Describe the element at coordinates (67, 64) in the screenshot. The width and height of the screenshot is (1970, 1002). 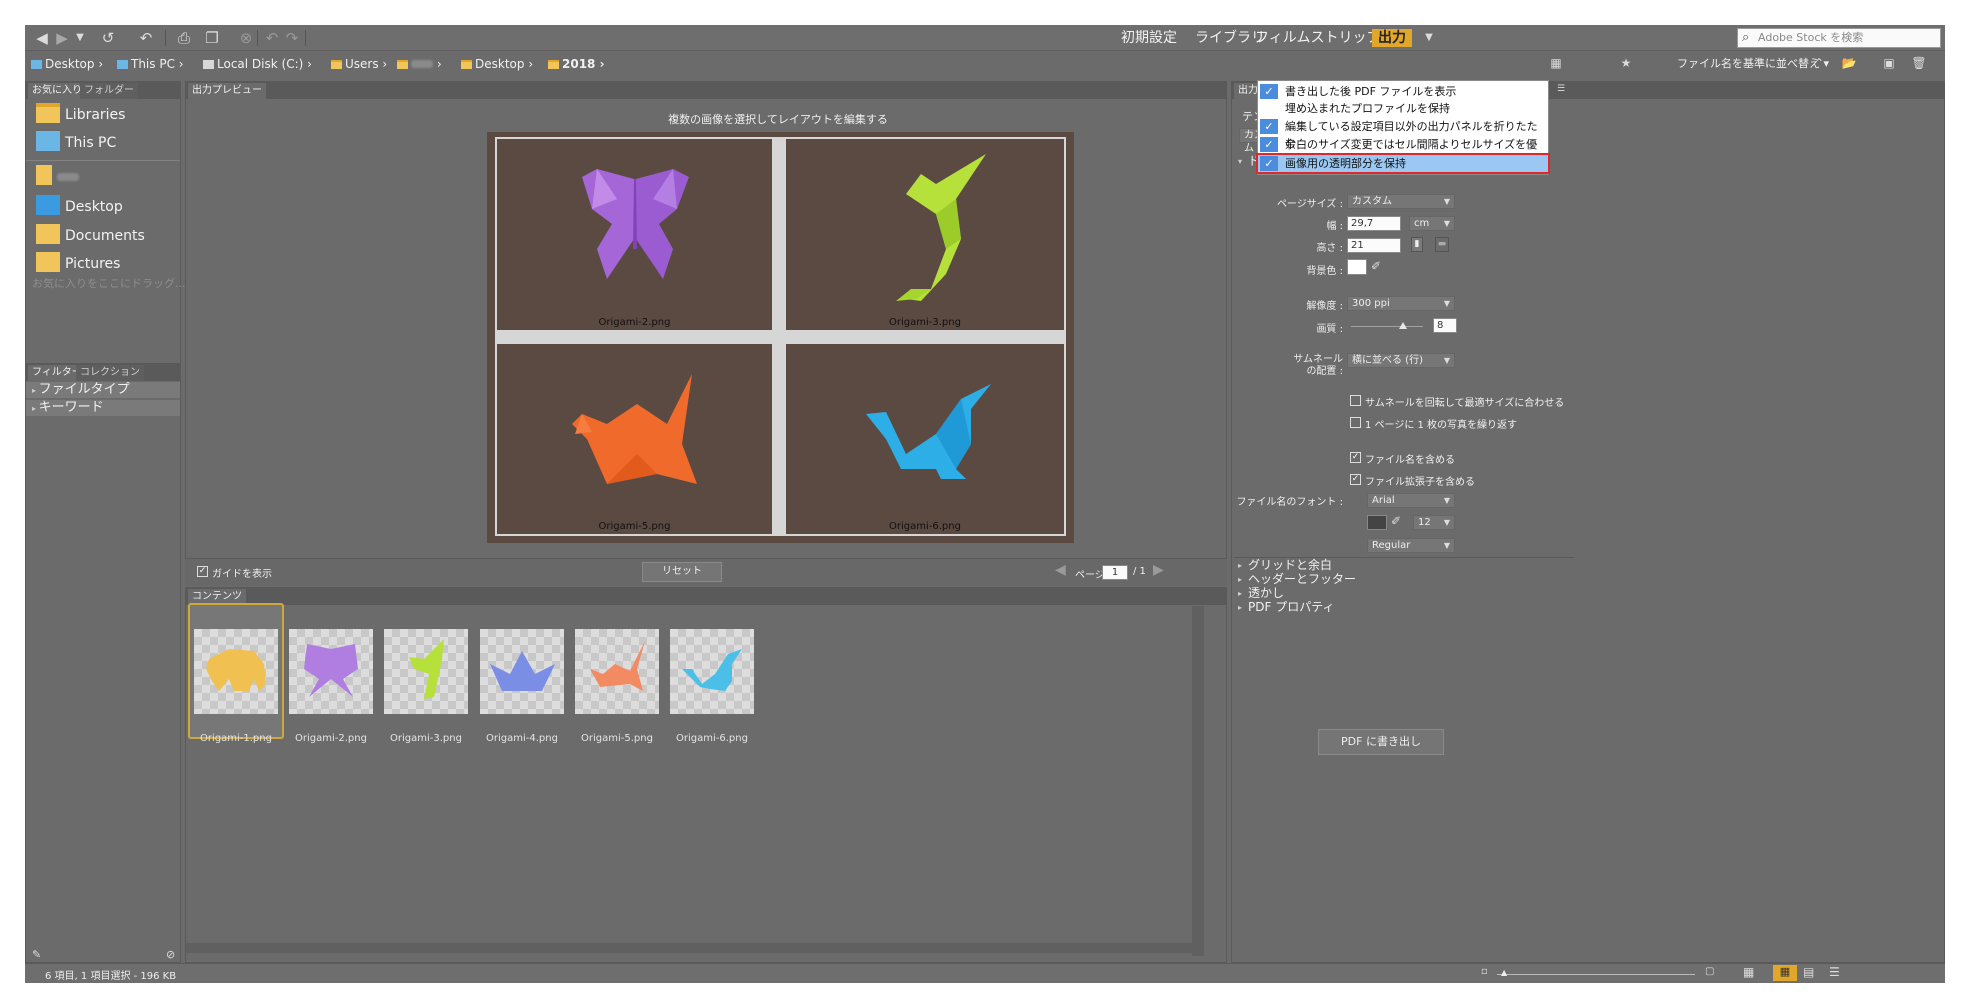
I see `breadcrumb-desktop: Desktop ›` at that location.